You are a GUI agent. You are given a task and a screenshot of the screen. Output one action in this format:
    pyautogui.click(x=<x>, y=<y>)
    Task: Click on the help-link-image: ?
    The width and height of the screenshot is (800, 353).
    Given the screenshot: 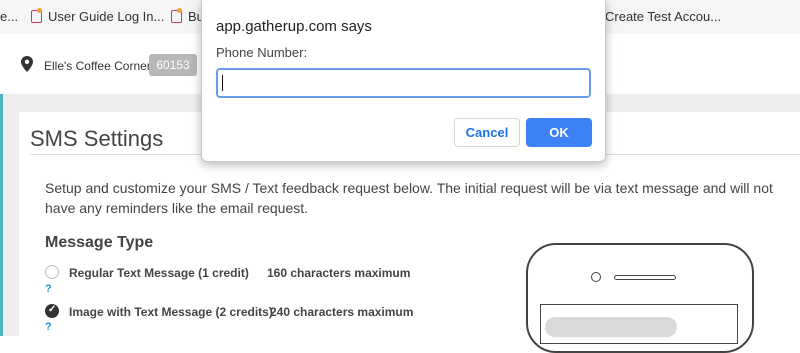 What is the action you would take?
    pyautogui.click(x=48, y=327)
    